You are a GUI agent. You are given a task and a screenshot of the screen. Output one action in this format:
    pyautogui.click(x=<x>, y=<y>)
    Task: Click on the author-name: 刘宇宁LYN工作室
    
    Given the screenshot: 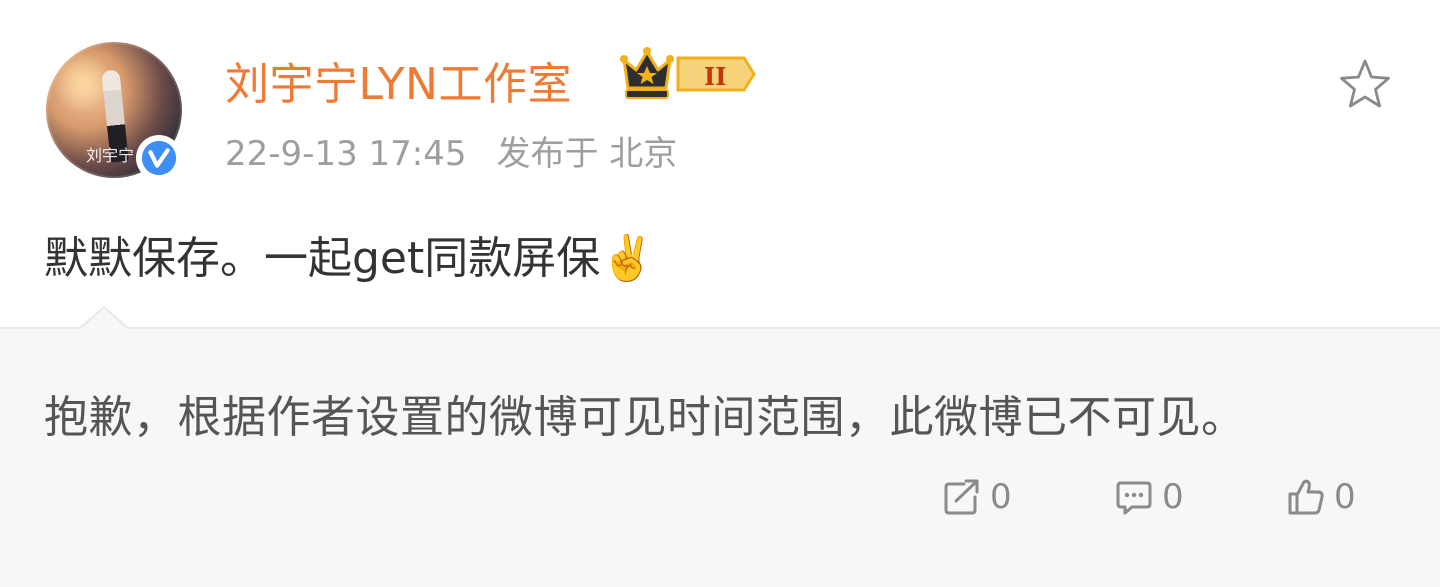 What is the action you would take?
    pyautogui.click(x=398, y=80)
    